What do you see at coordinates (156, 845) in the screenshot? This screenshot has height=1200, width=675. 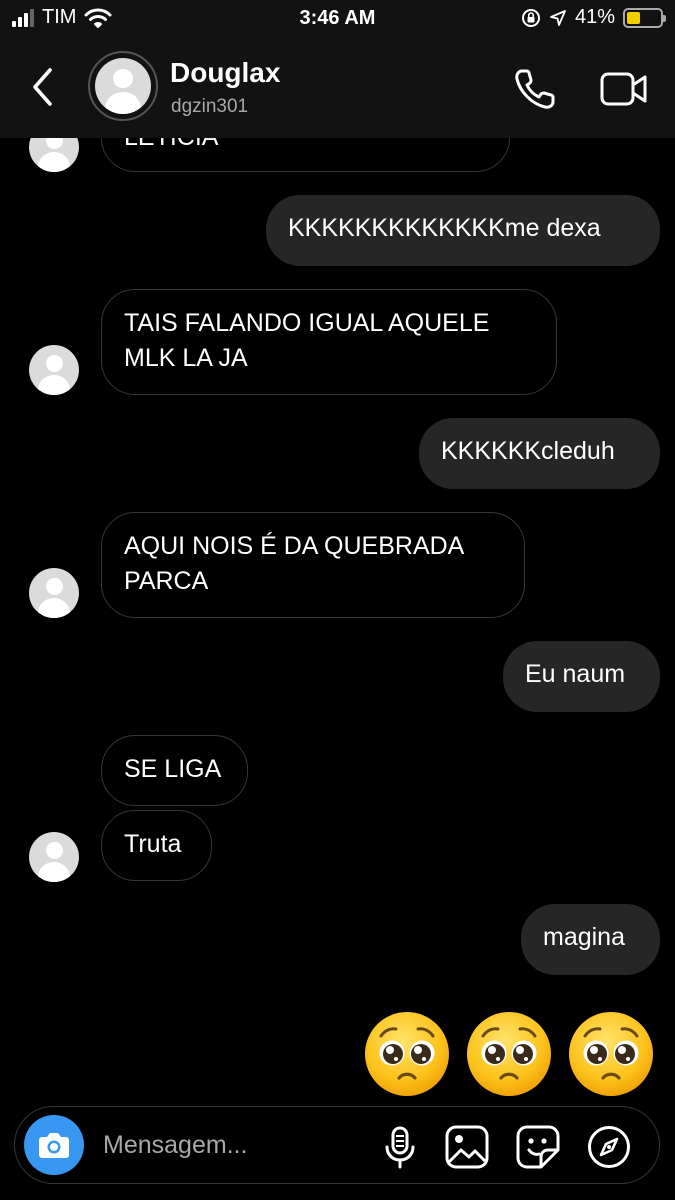 I see `message-bubble-incoming: Truta` at bounding box center [156, 845].